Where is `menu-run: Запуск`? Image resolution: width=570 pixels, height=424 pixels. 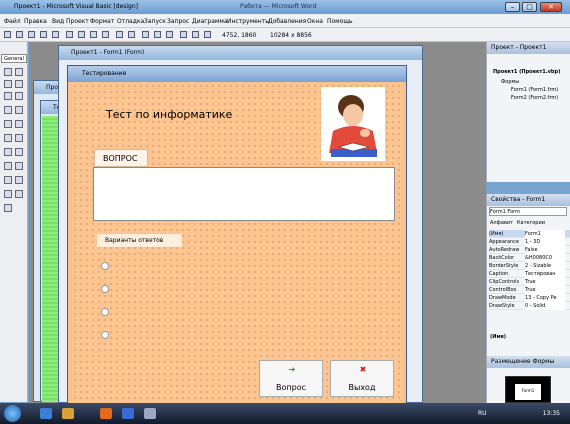
menu-run: Запуск is located at coordinates (155, 21).